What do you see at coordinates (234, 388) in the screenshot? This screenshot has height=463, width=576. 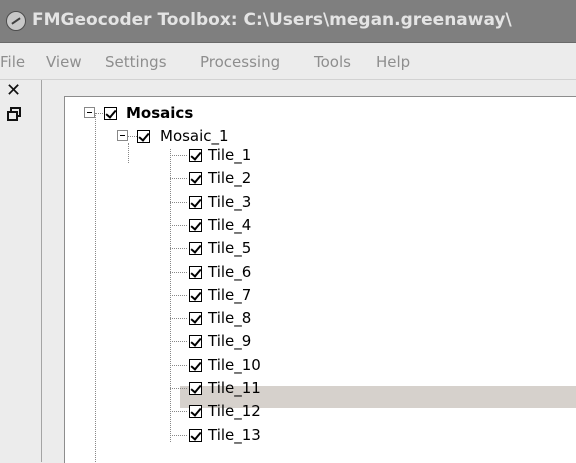 I see `tree-node-tile: Tile_11` at bounding box center [234, 388].